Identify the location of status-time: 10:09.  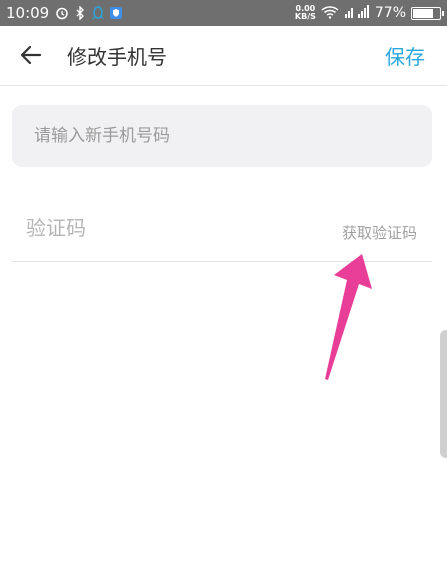
(28, 13).